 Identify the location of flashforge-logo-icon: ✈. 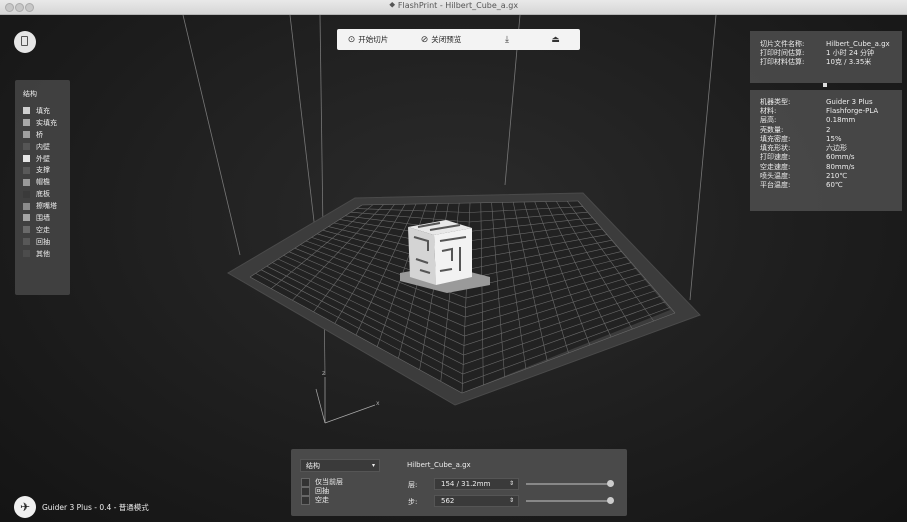
(25, 507).